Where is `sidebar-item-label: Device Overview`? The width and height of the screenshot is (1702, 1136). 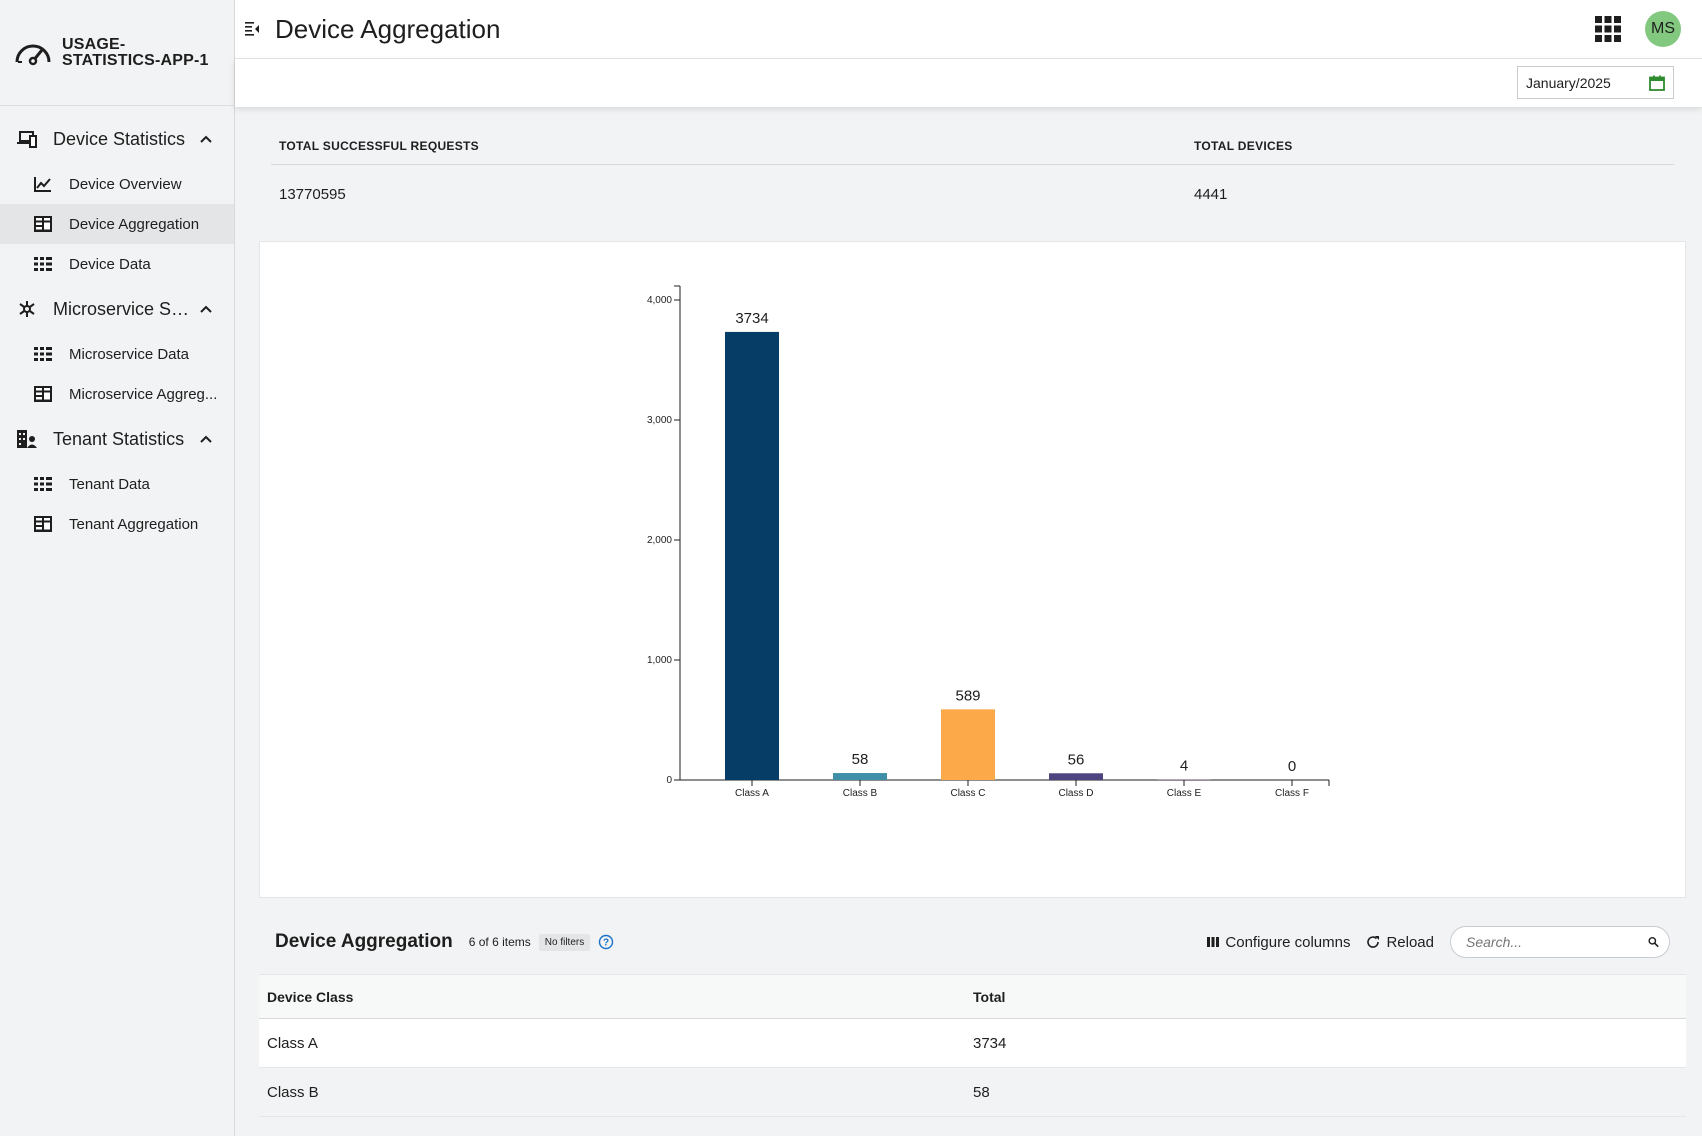
sidebar-item-label: Device Overview is located at coordinates (125, 184).